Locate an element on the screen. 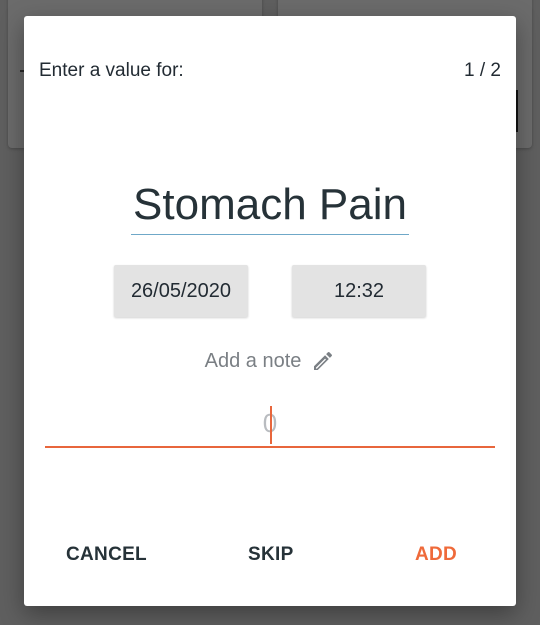 Image resolution: width=540 pixels, height=625 pixels. text-cursor is located at coordinates (271, 425).